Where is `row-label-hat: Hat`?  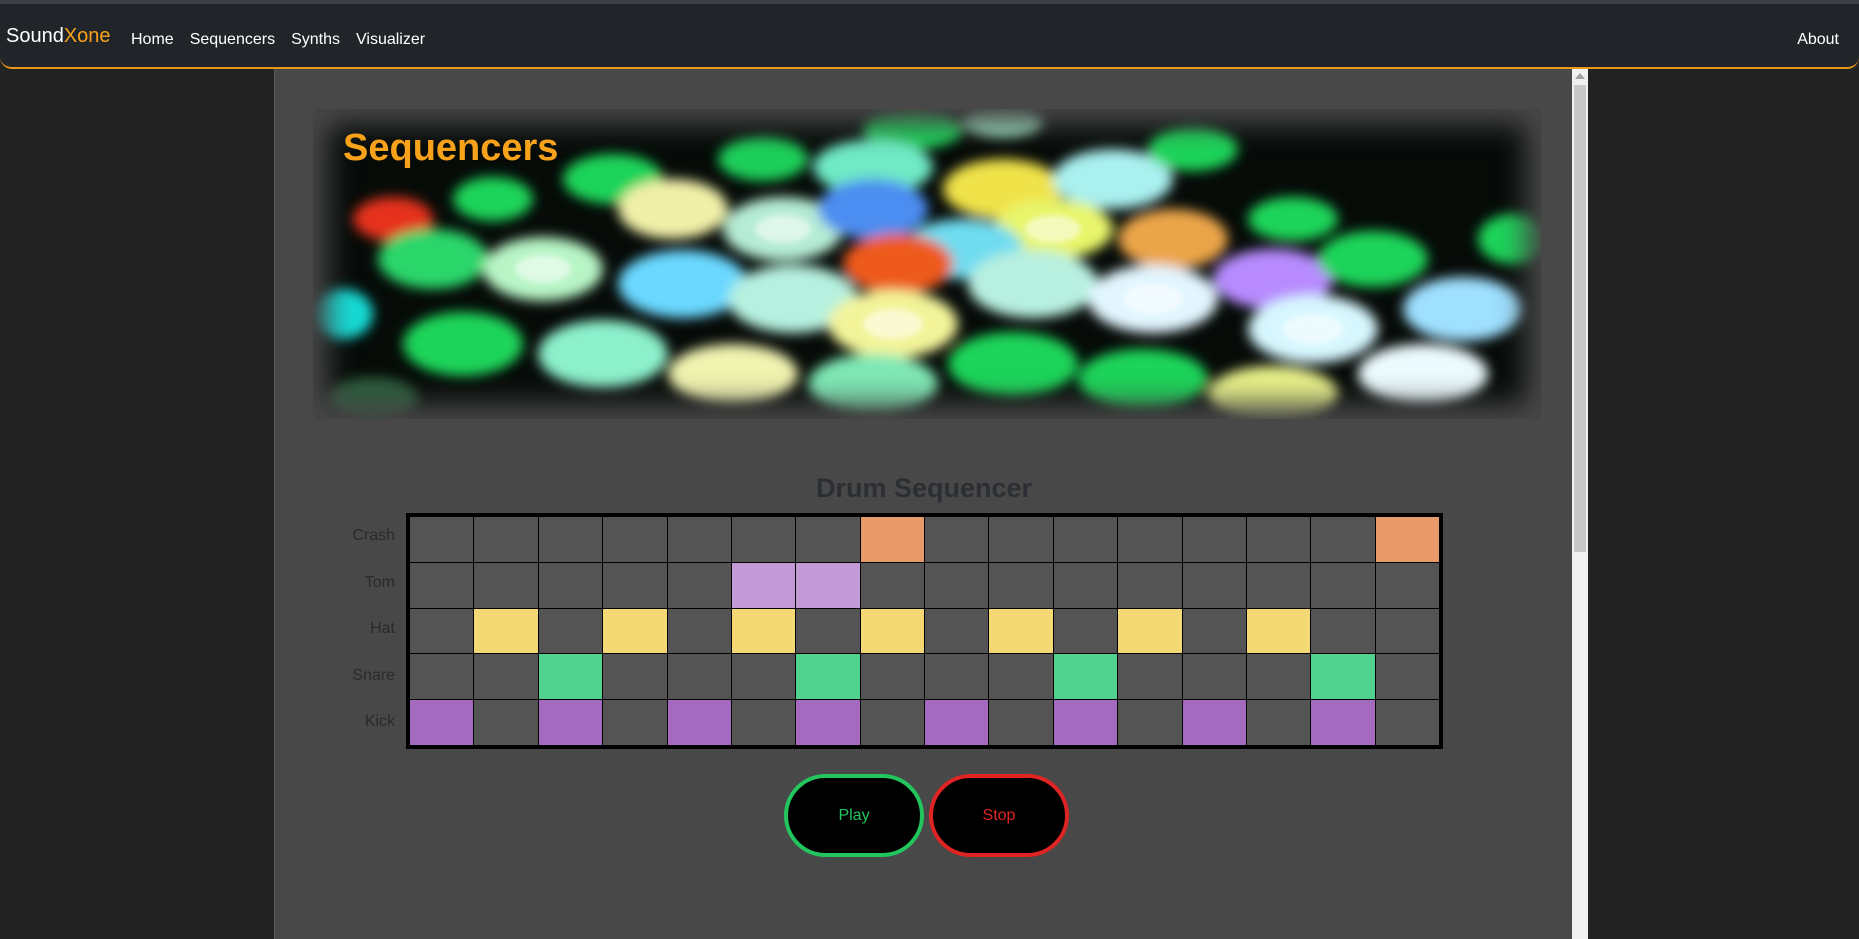
row-label-hat: Hat is located at coordinates (382, 629).